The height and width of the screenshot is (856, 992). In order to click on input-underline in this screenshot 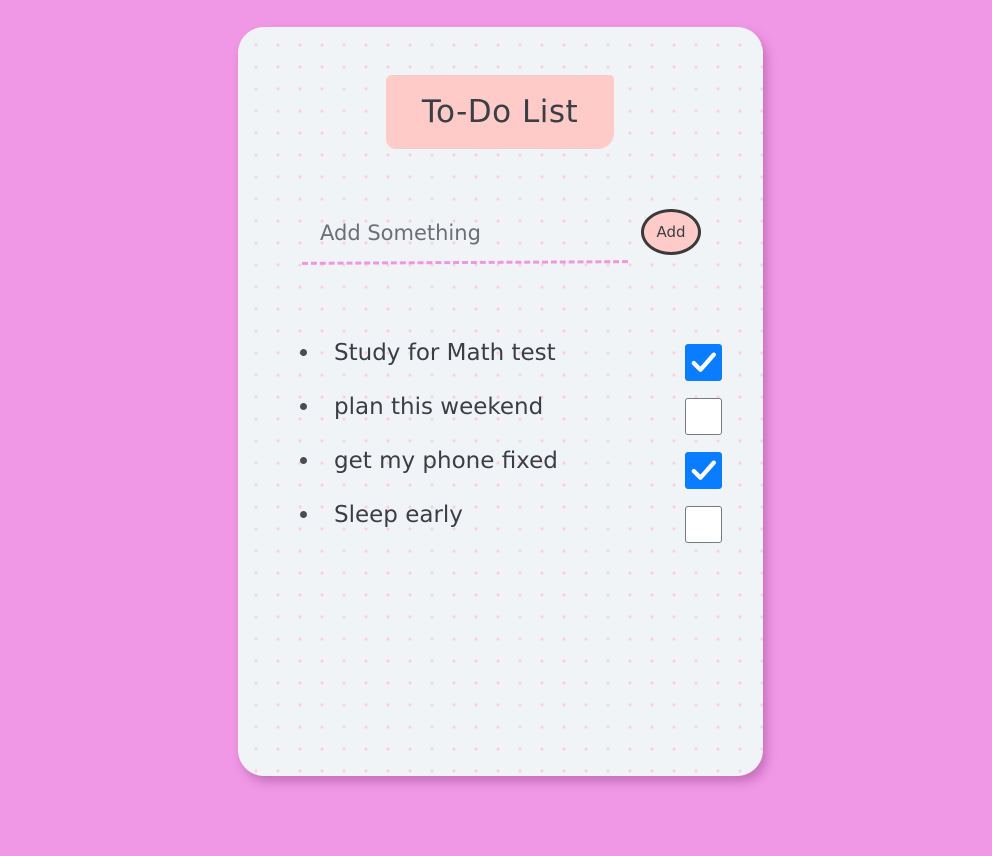, I will do `click(465, 262)`.